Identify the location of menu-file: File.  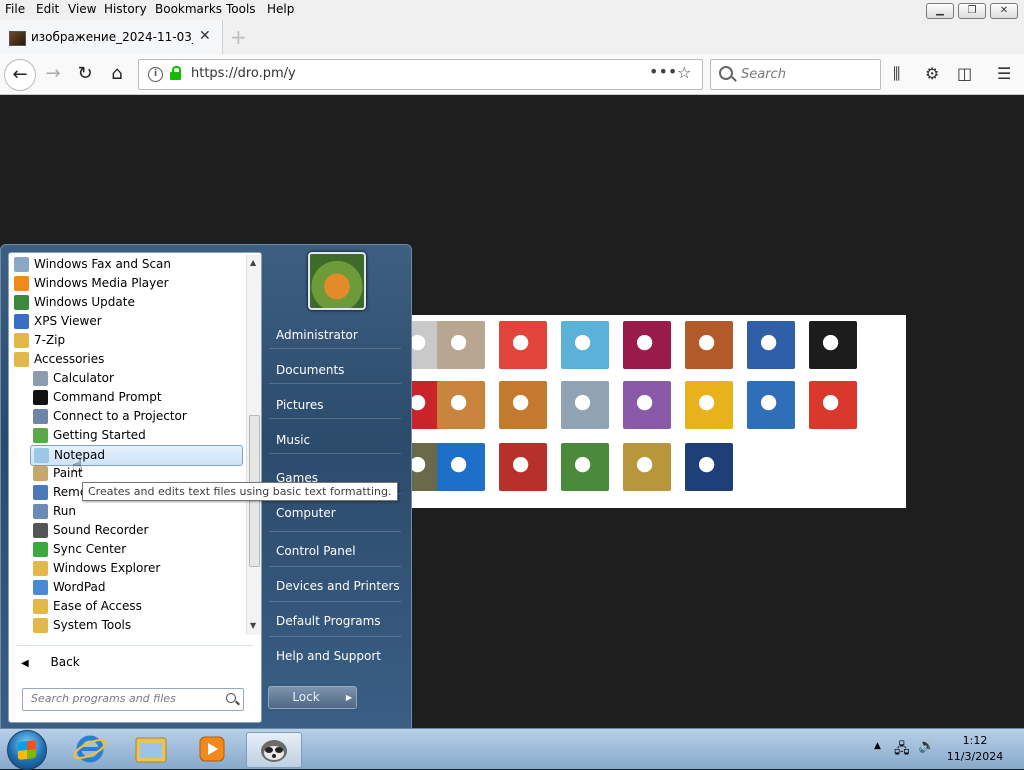
(15, 9).